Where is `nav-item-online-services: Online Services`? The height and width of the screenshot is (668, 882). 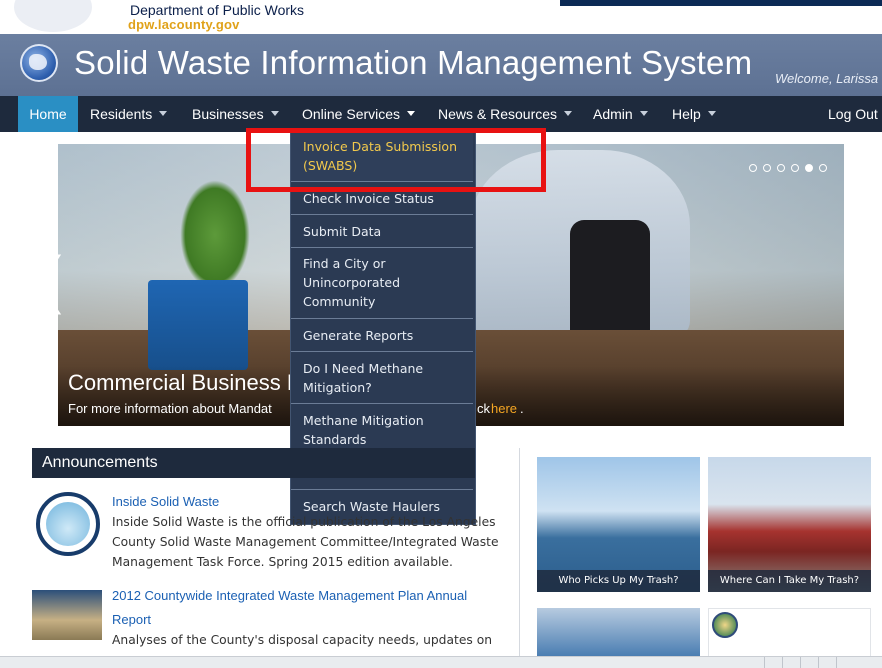 nav-item-online-services: Online Services is located at coordinates (359, 114).